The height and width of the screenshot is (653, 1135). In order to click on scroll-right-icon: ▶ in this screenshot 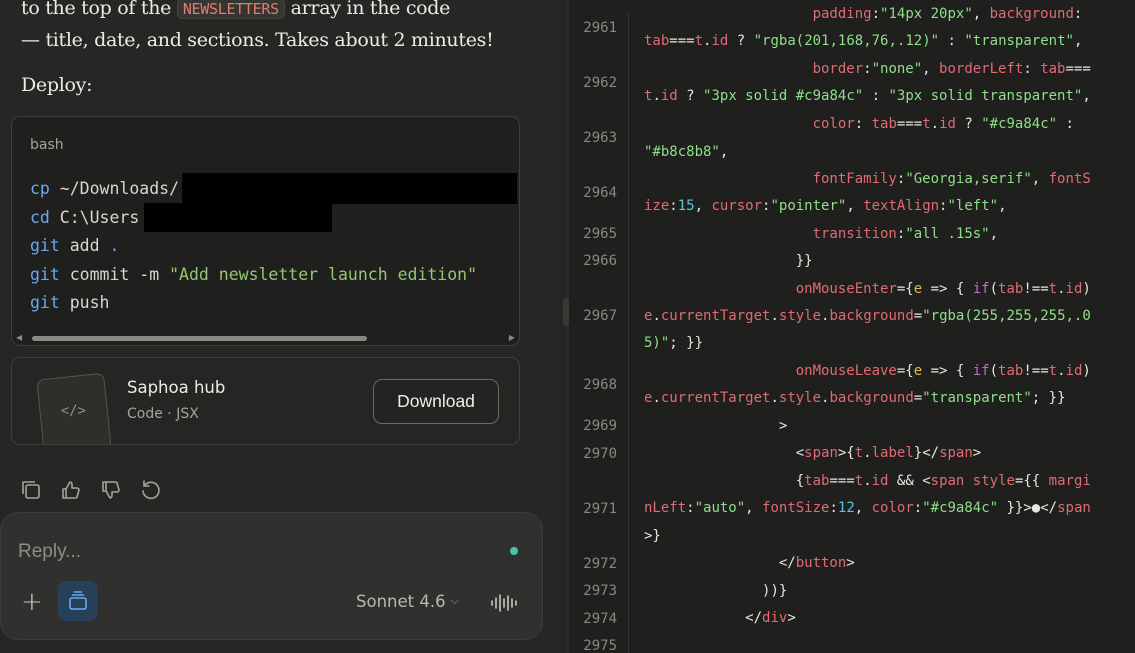, I will do `click(512, 337)`.